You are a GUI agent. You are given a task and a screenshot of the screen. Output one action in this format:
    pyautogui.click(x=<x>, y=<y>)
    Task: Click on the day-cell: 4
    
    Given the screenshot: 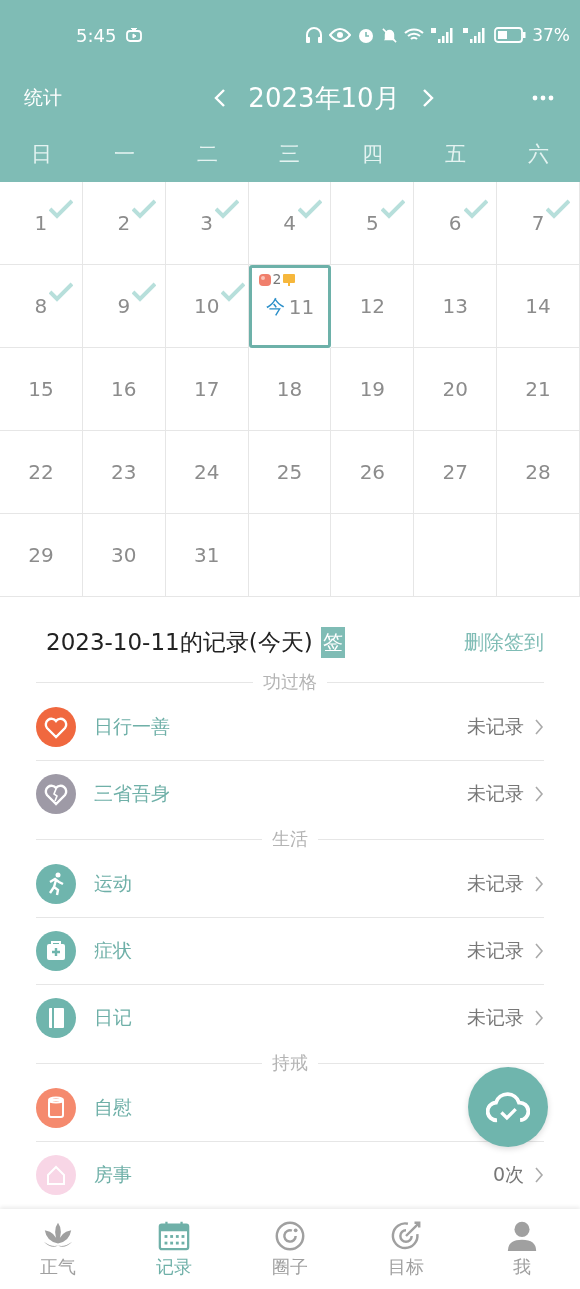 What is the action you would take?
    pyautogui.click(x=290, y=223)
    